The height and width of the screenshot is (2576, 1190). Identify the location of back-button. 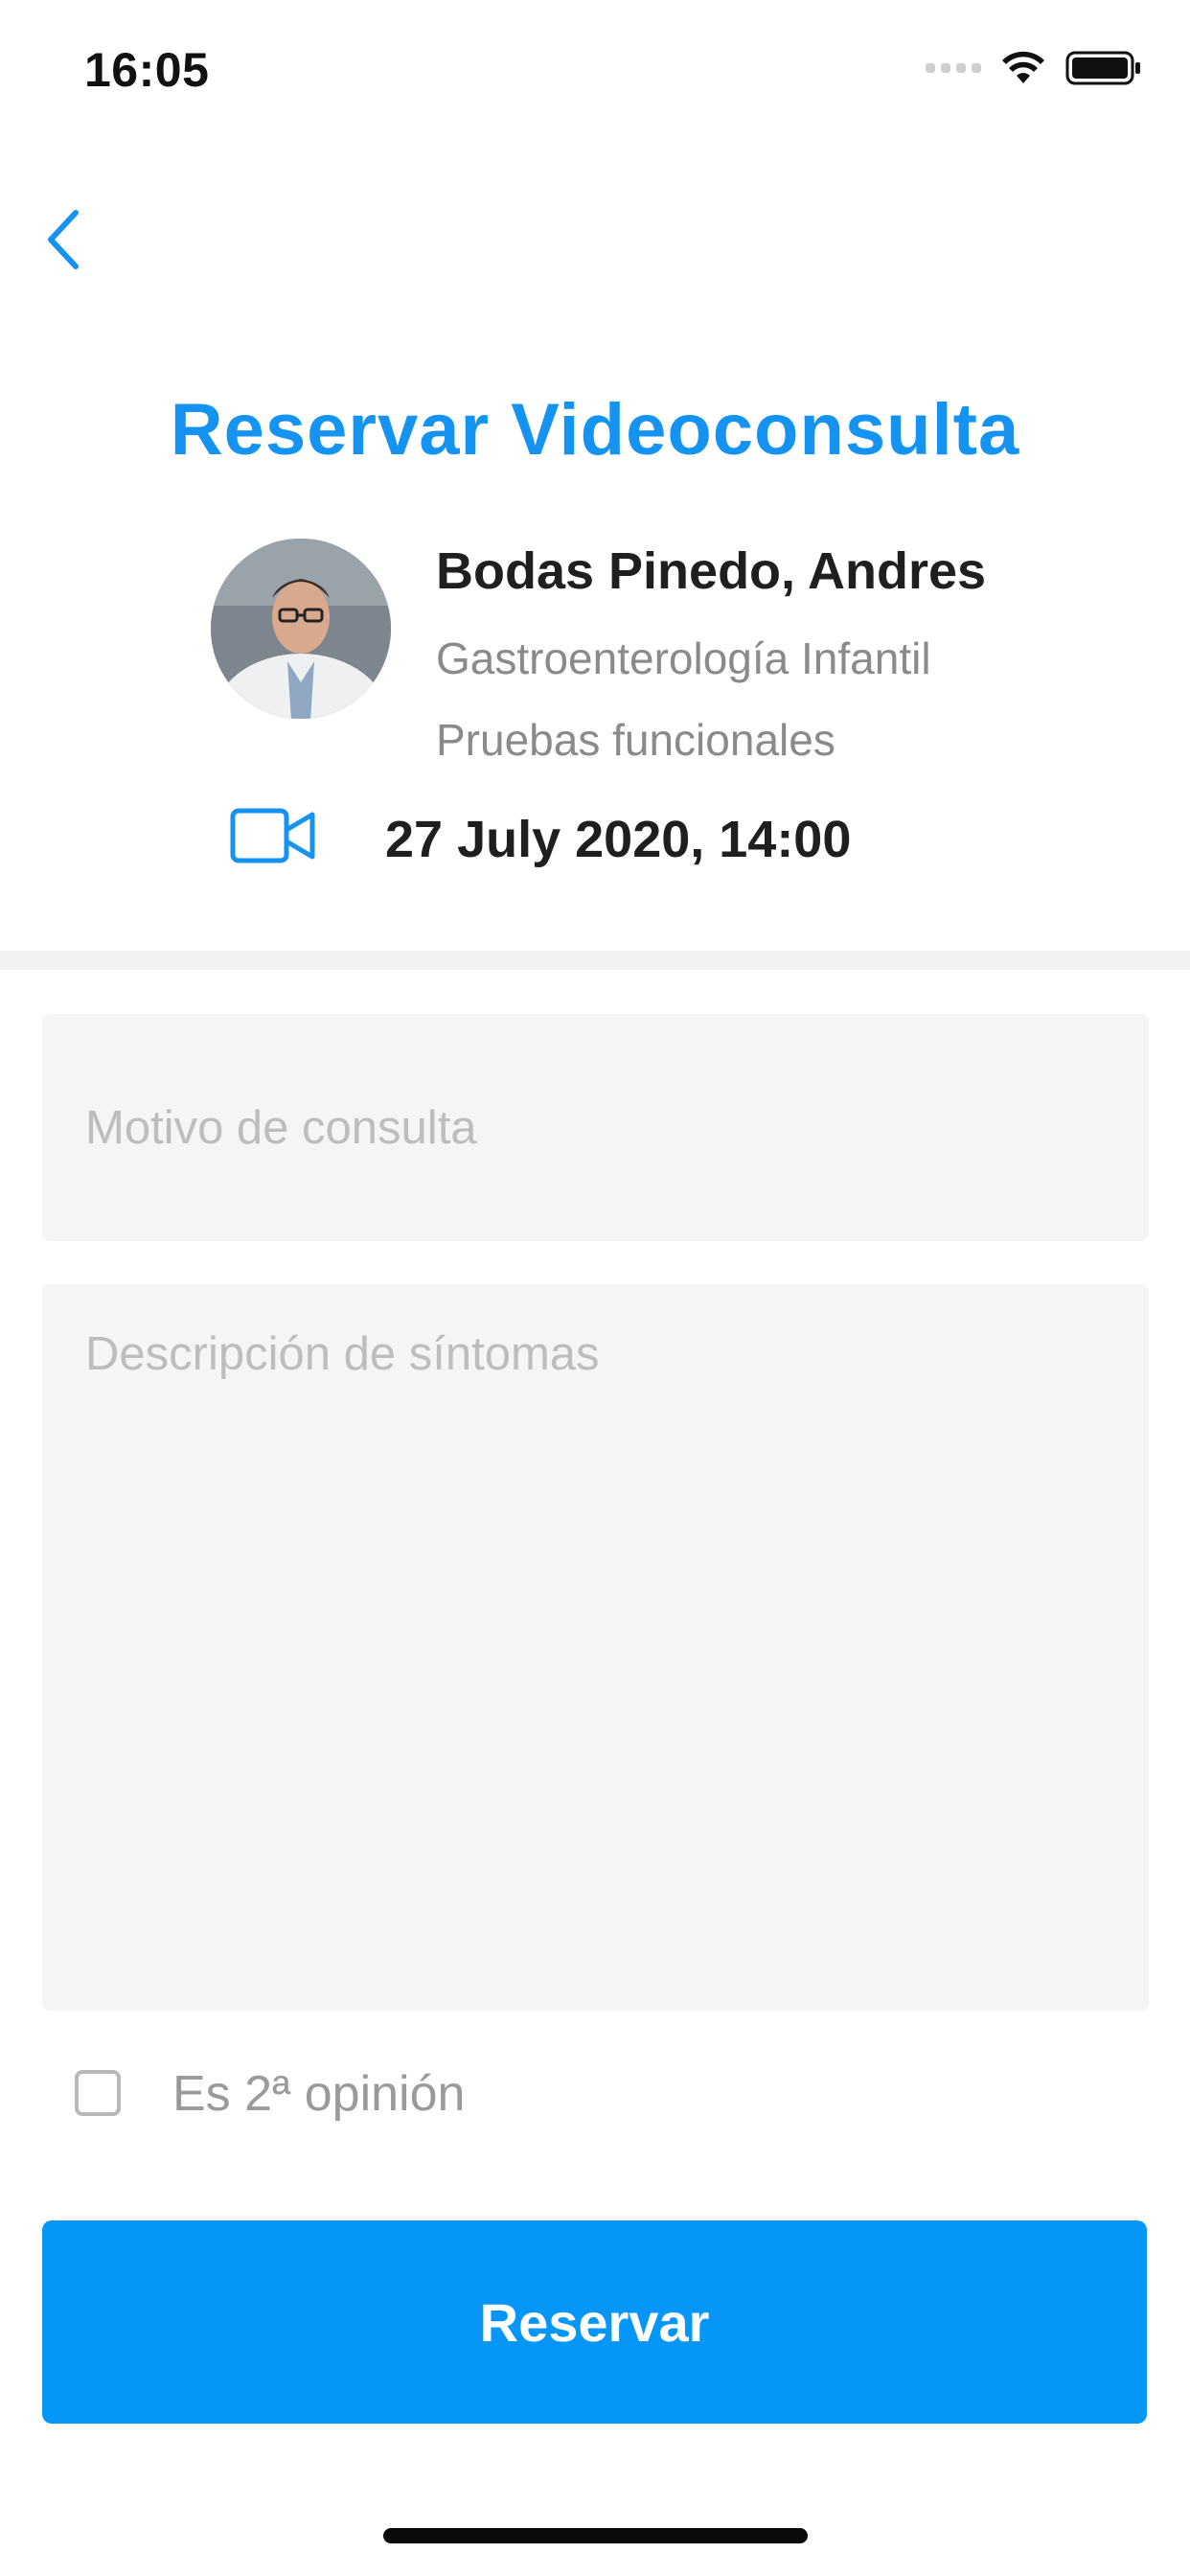
(62, 239).